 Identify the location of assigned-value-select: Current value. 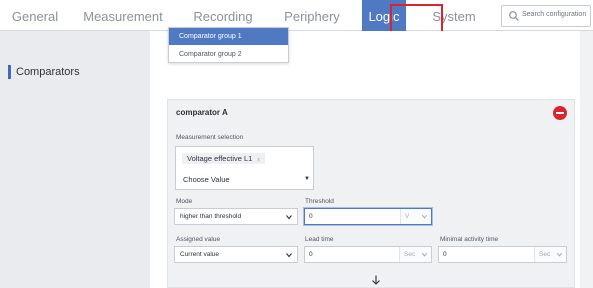
(236, 254).